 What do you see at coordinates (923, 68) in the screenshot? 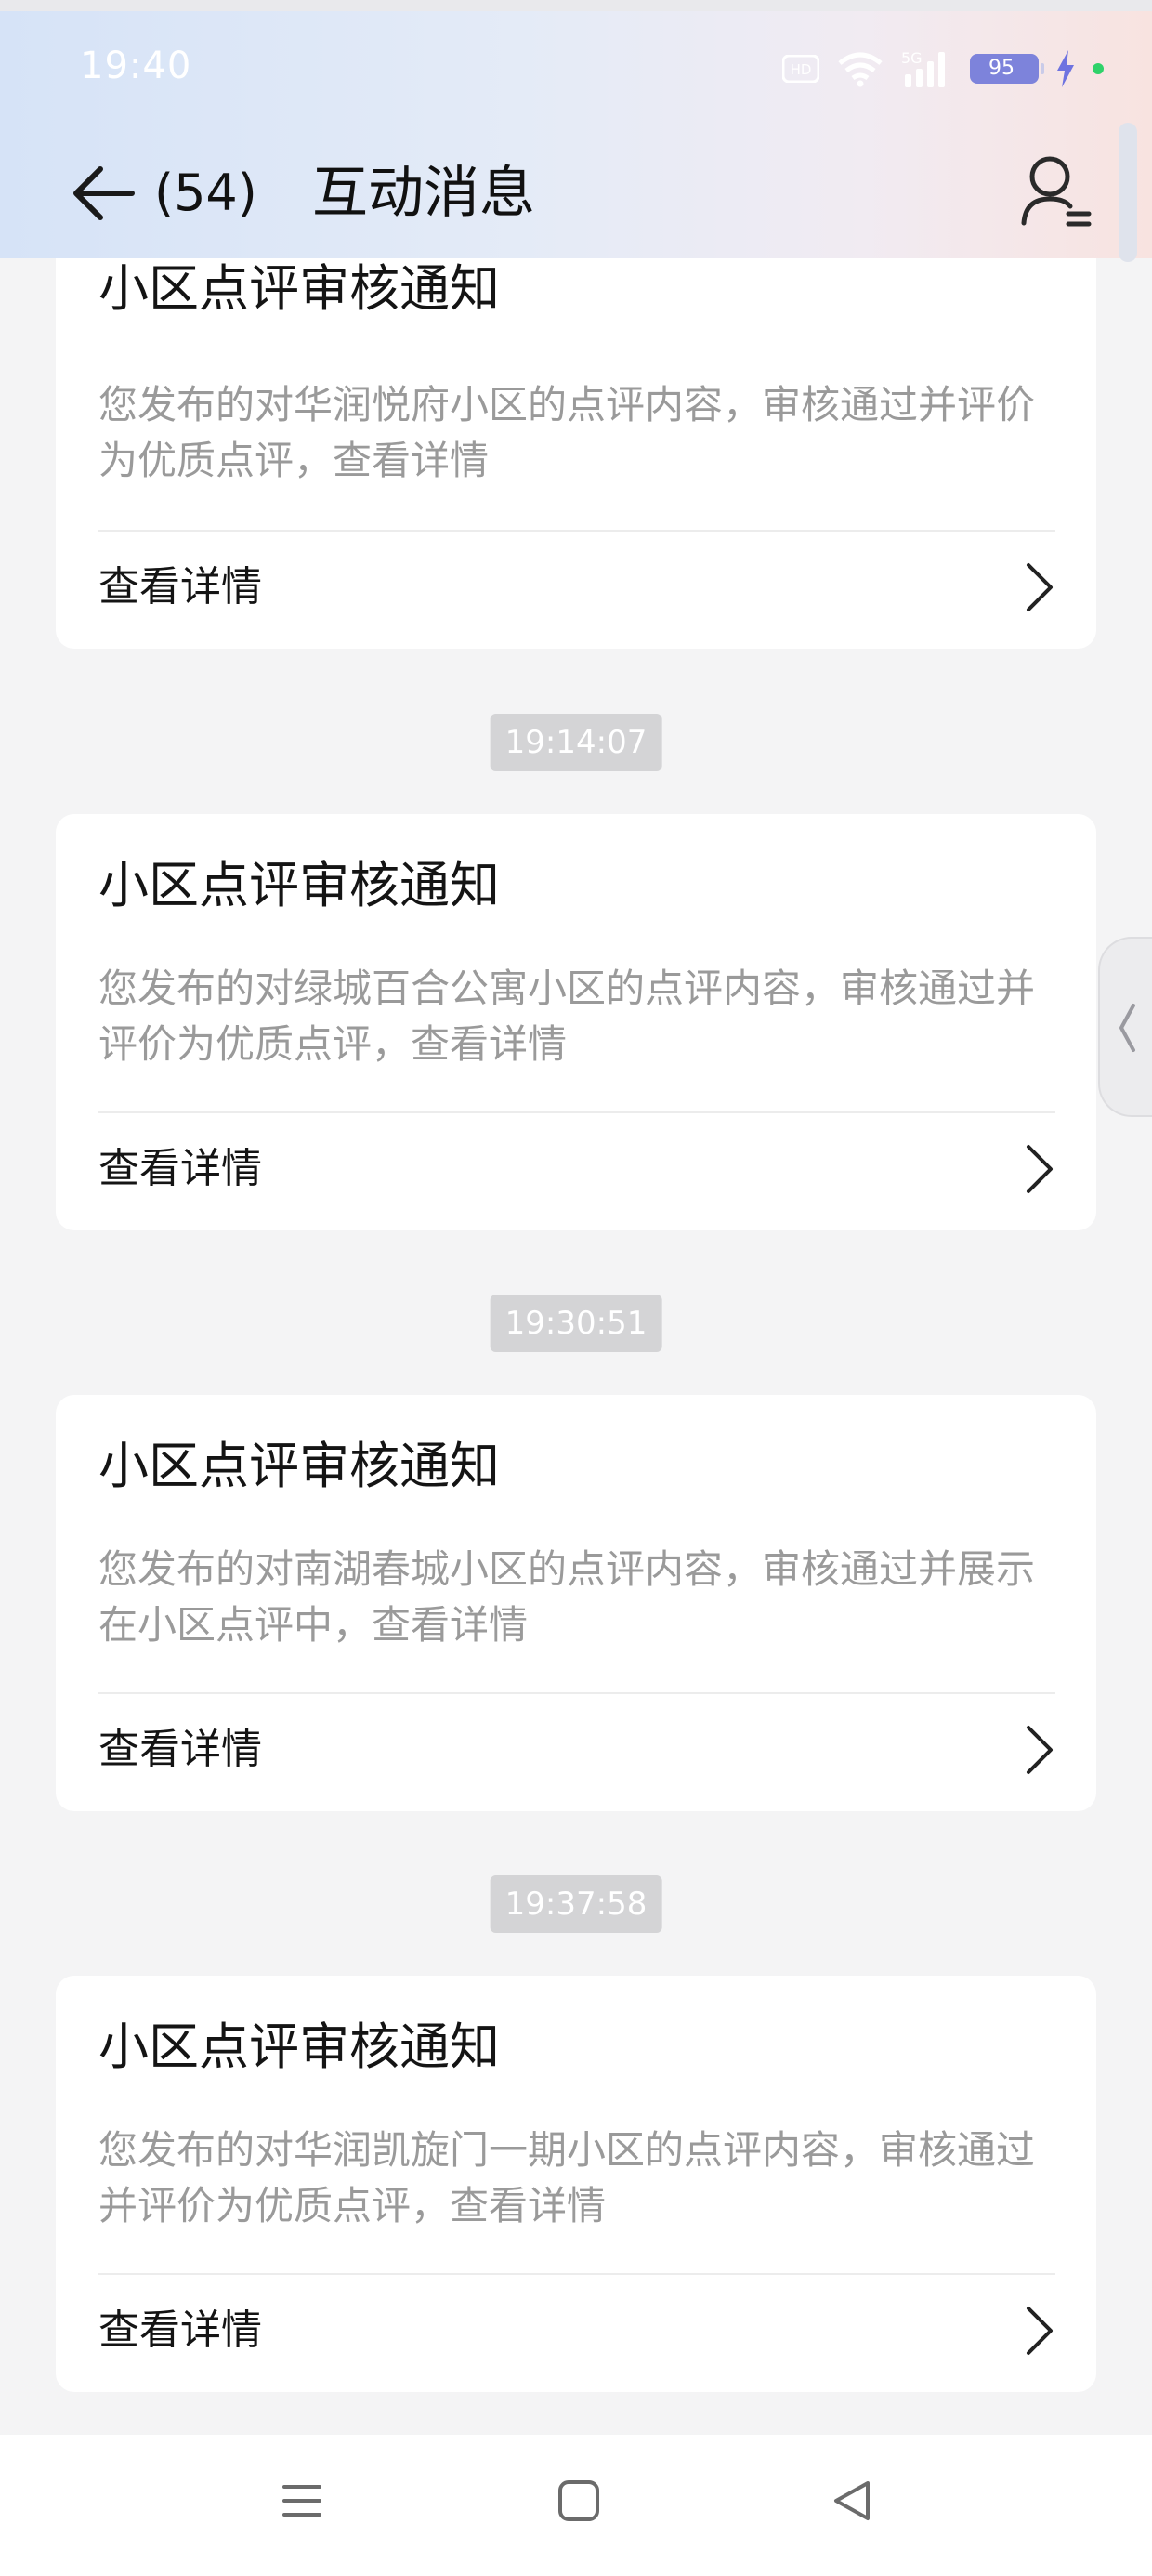
I see `signal-5g-icon: 5G` at bounding box center [923, 68].